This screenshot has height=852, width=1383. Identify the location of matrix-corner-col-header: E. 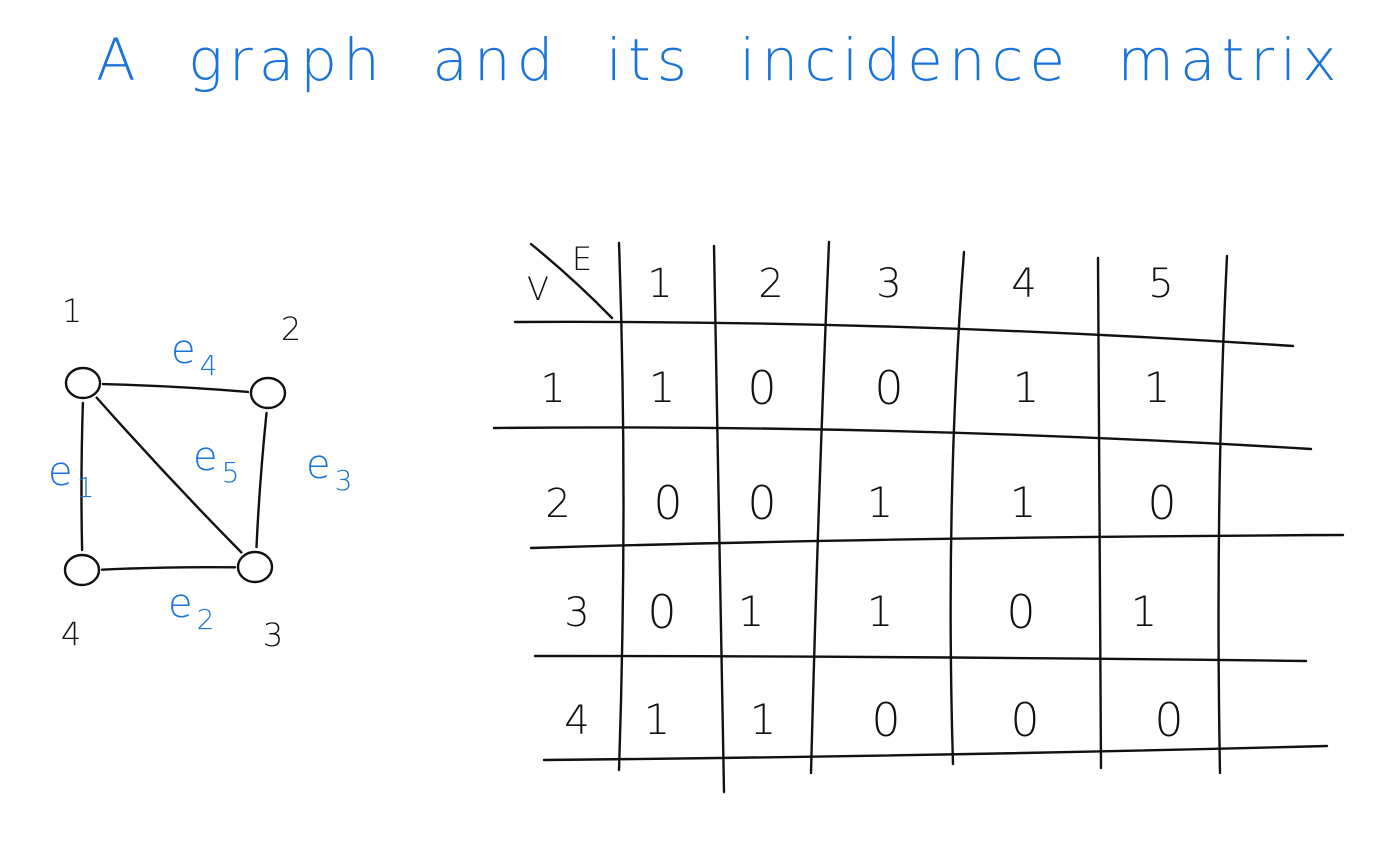
(582, 259).